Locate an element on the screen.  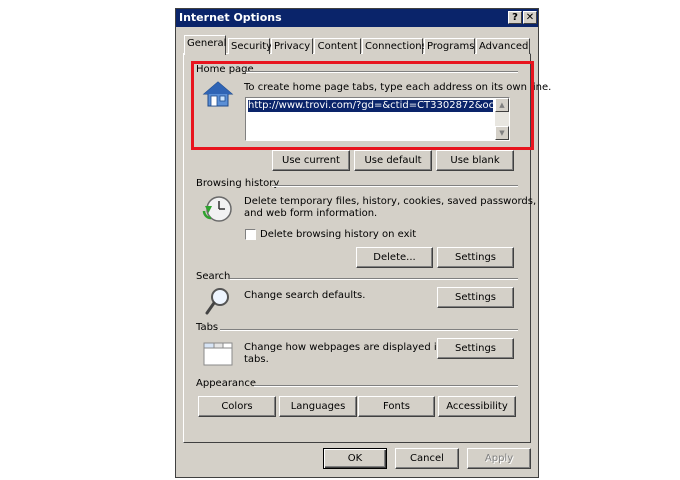
apply-label: Apply is located at coordinates (499, 458).